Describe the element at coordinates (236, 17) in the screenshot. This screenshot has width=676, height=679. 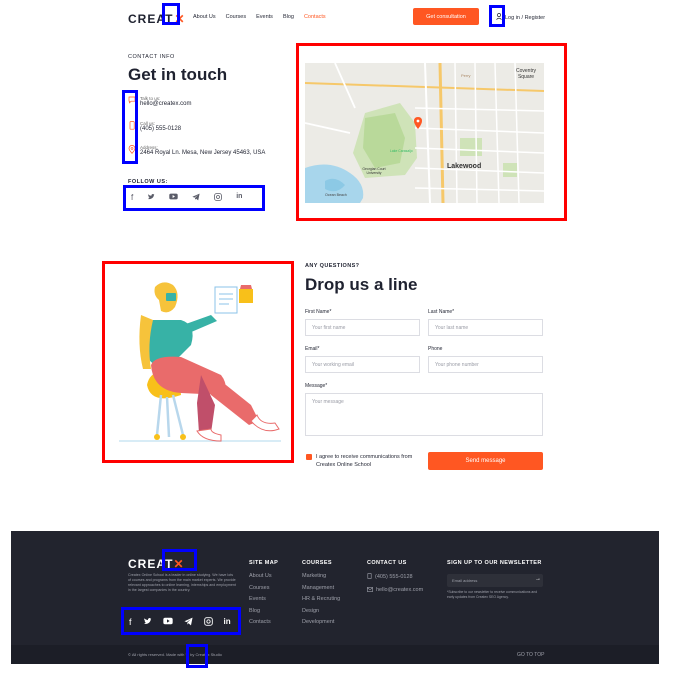
I see `nav-item-courses: Courses` at that location.